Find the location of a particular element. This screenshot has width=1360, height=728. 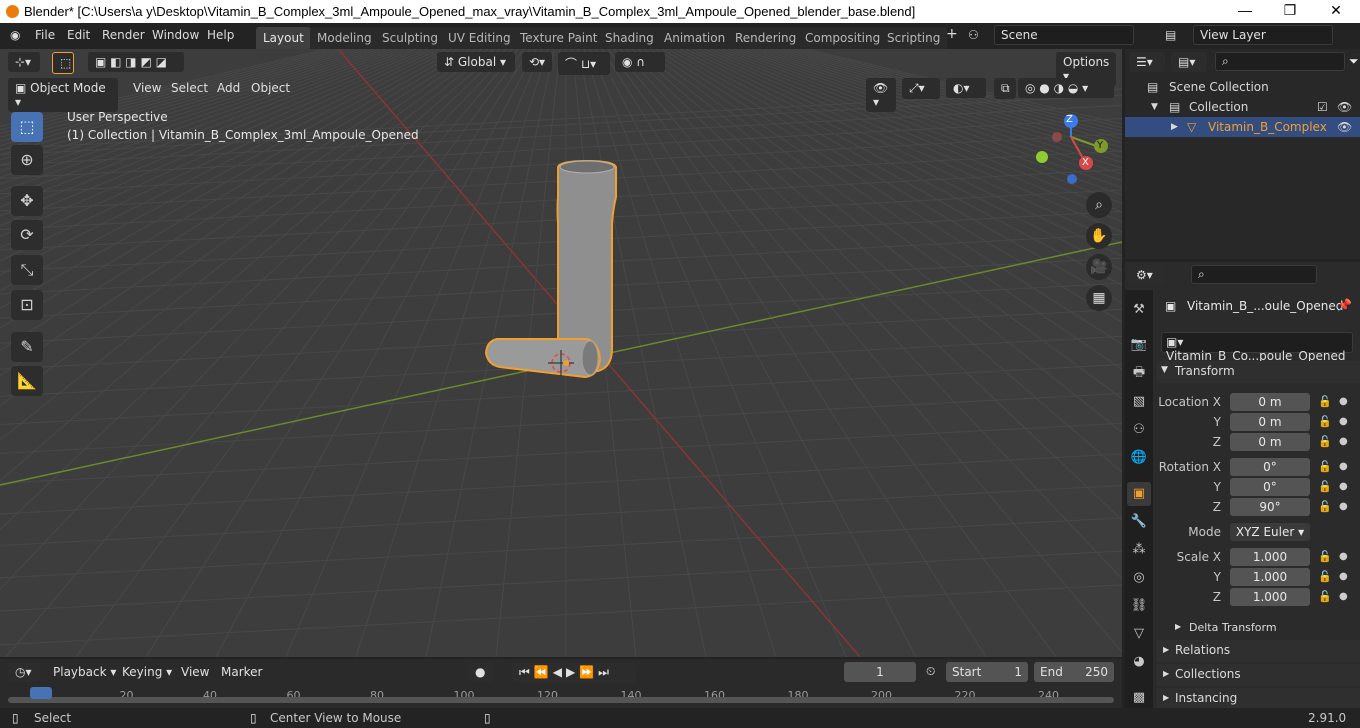

menu-object: Object is located at coordinates (270, 88).